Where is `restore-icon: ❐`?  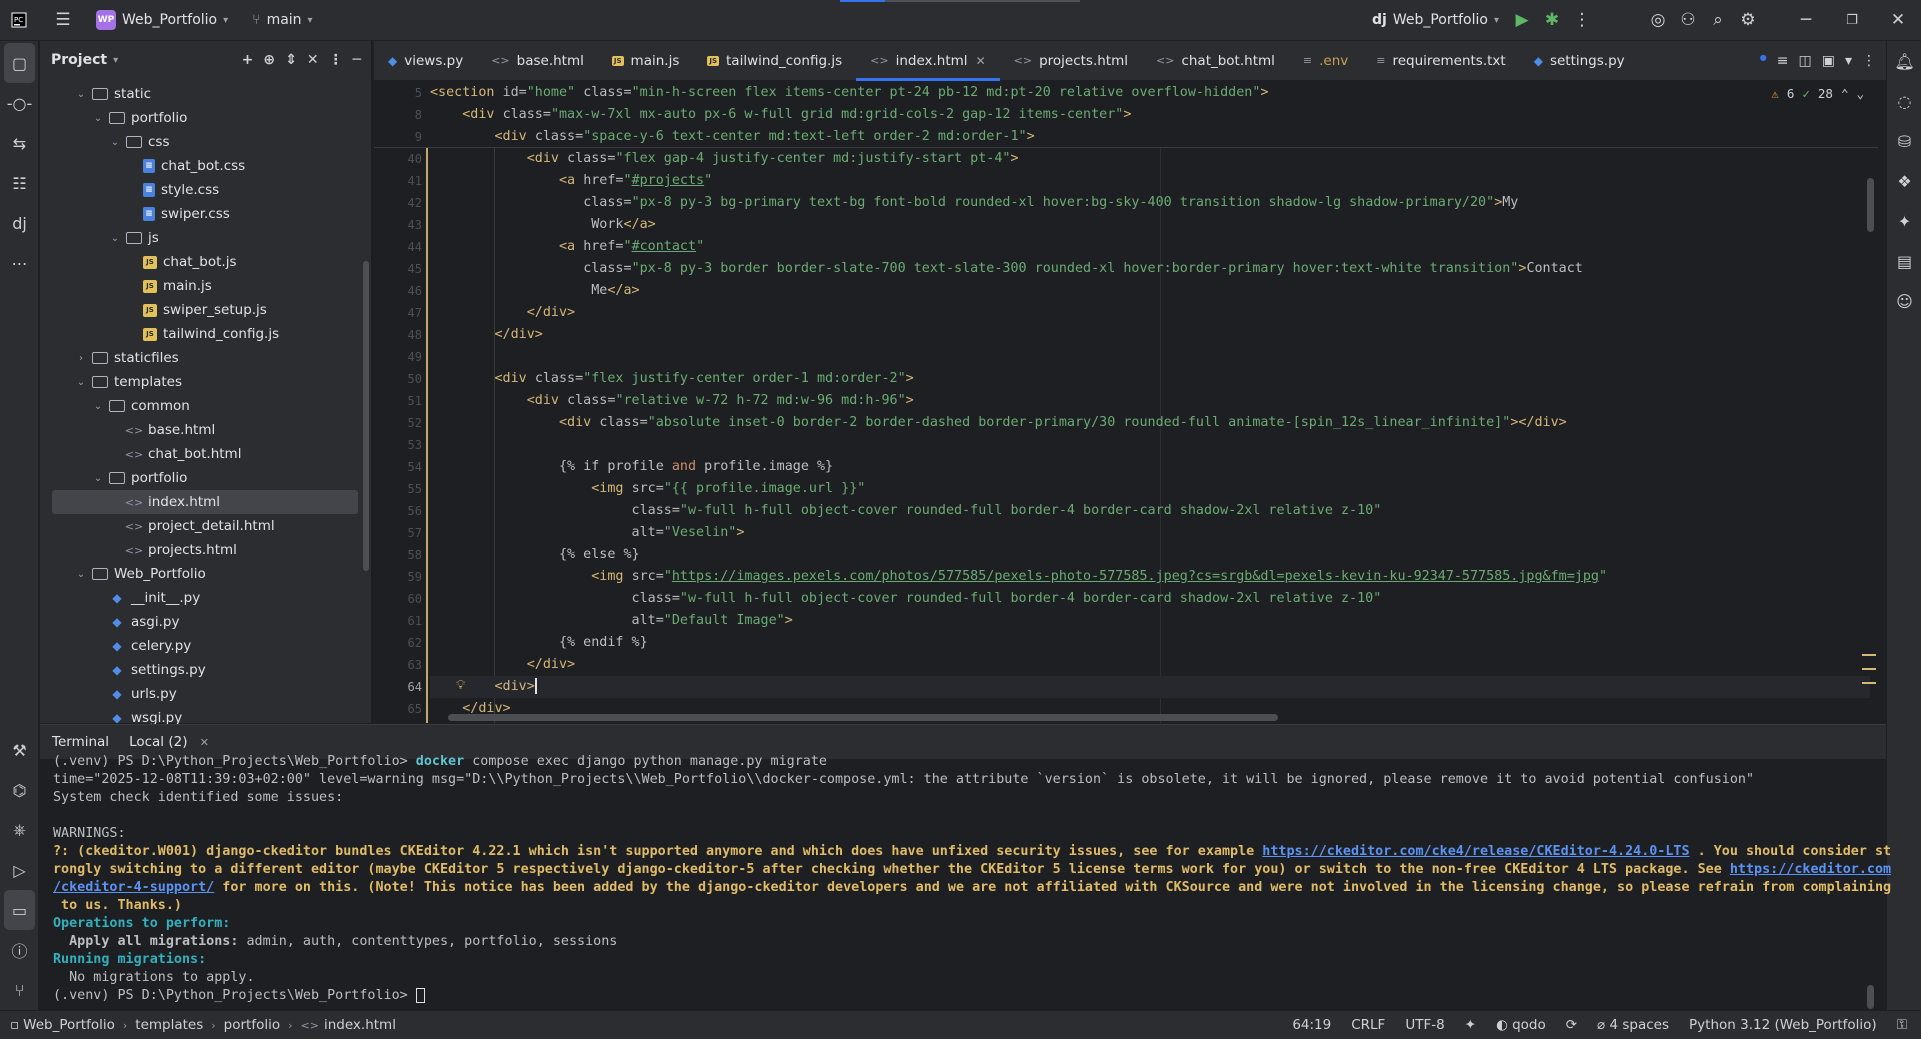
restore-icon: ❐ is located at coordinates (1852, 20).